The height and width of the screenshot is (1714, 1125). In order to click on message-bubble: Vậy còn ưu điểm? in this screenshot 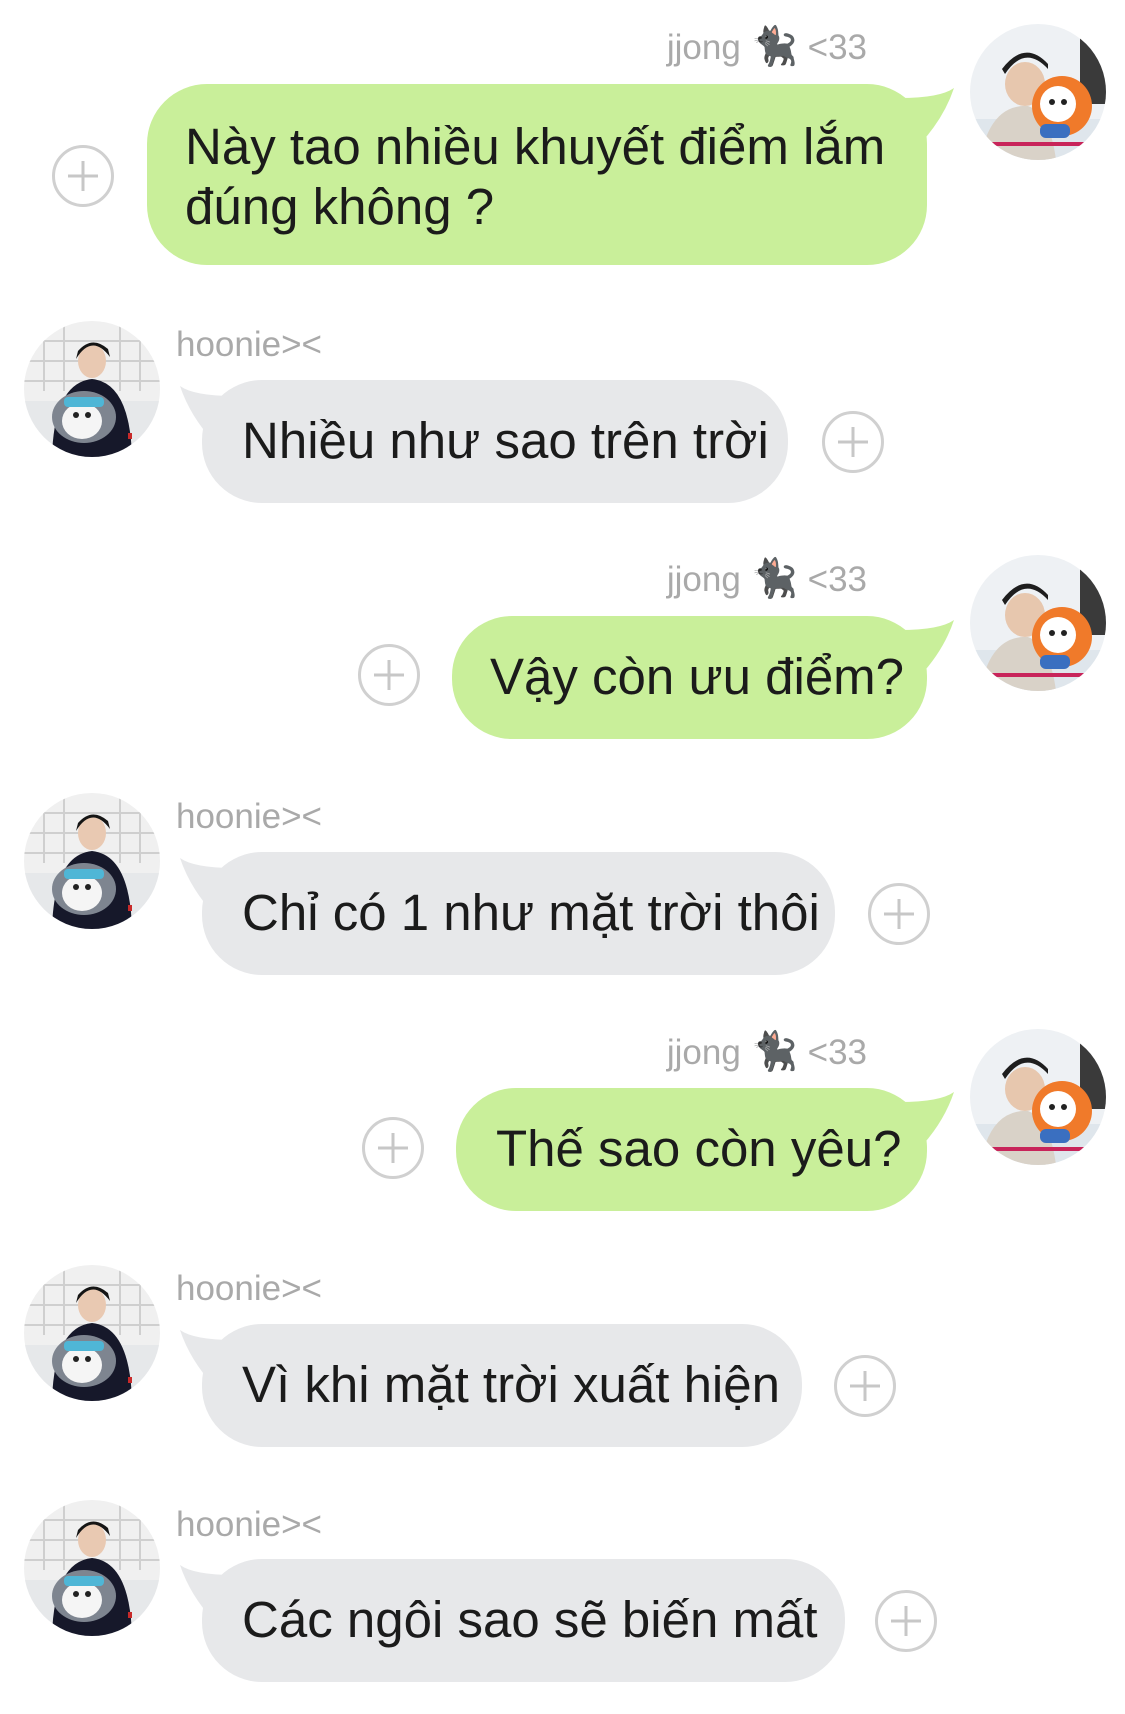, I will do `click(689, 677)`.